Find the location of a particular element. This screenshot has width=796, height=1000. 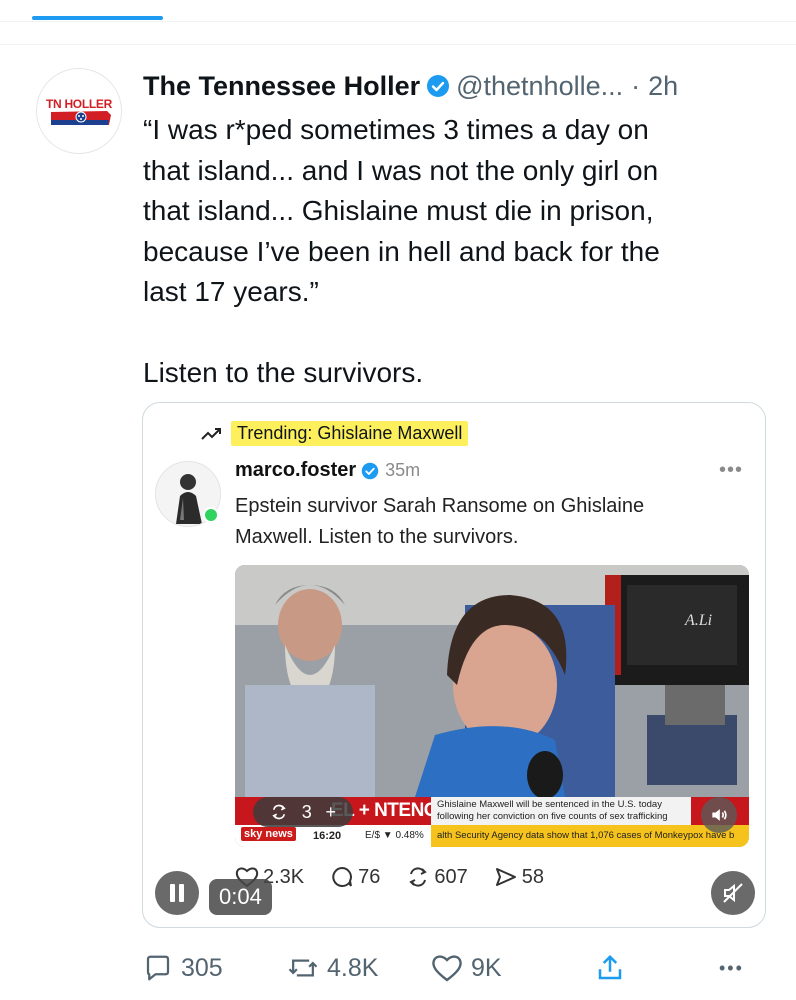

trending-row: Trending: Ghislaine Maxwell is located at coordinates (335, 433).